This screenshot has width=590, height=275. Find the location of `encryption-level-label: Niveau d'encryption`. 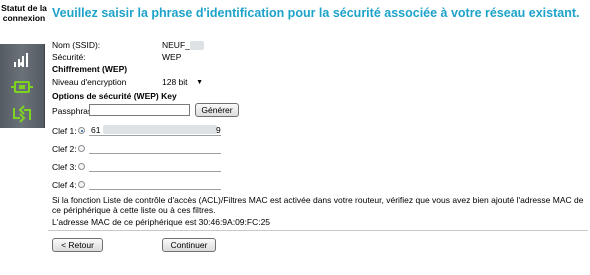

encryption-level-label: Niveau d'encryption is located at coordinates (89, 82).